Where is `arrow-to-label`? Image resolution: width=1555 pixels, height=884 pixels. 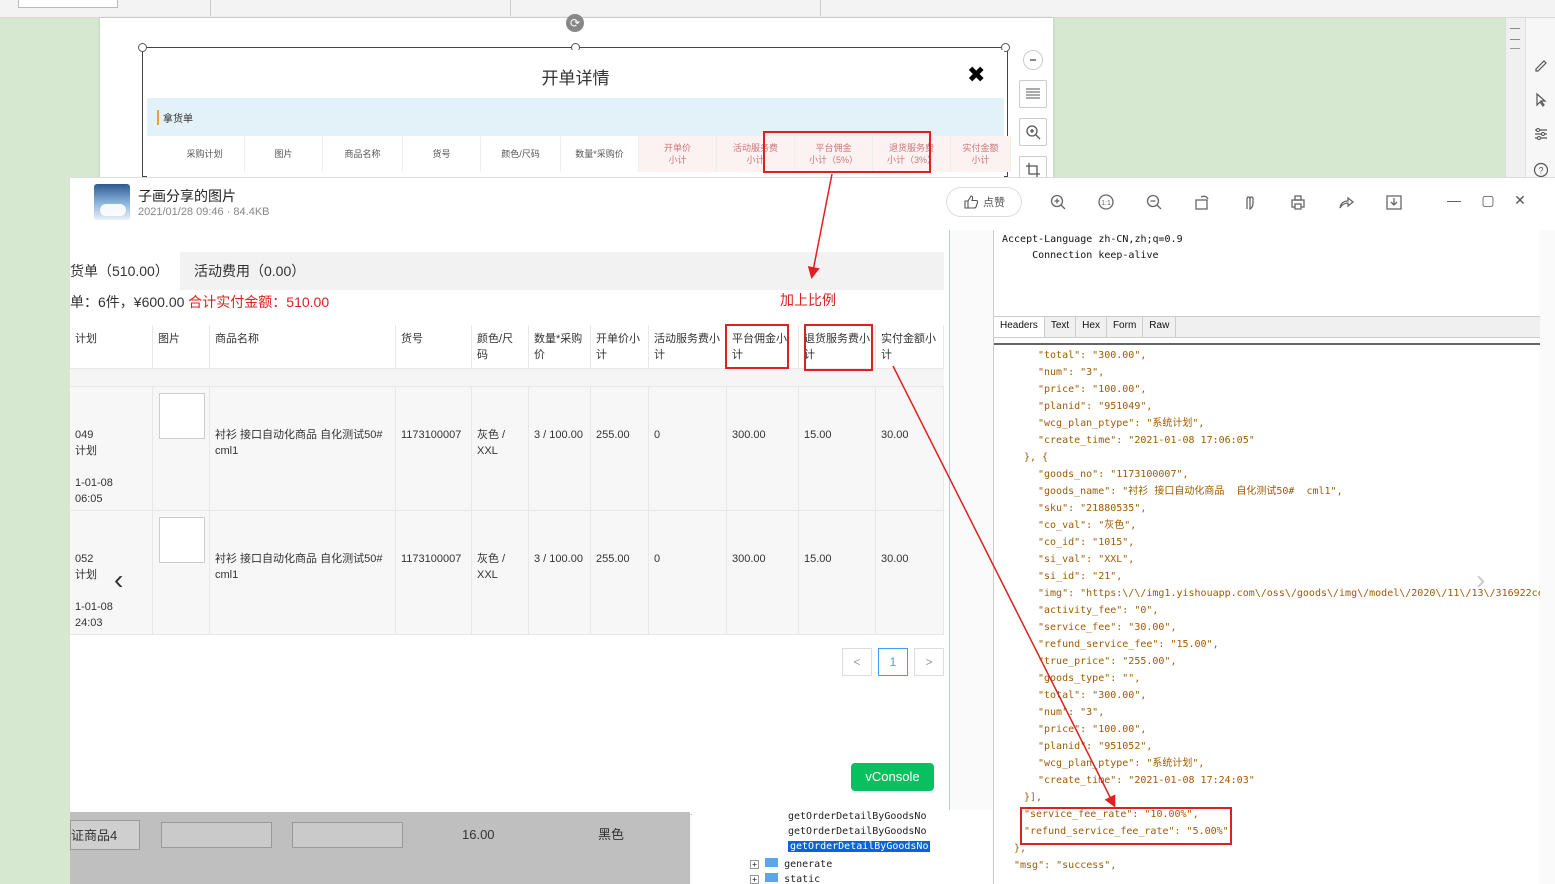 arrow-to-label is located at coordinates (820, 226).